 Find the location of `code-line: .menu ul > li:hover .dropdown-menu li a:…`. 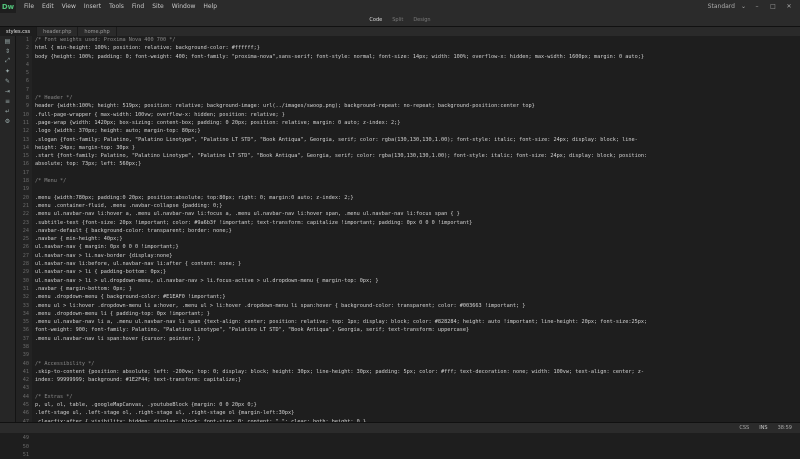

code-line: .menu ul > li:hover .dropdown-menu li a:… is located at coordinates (417, 306).